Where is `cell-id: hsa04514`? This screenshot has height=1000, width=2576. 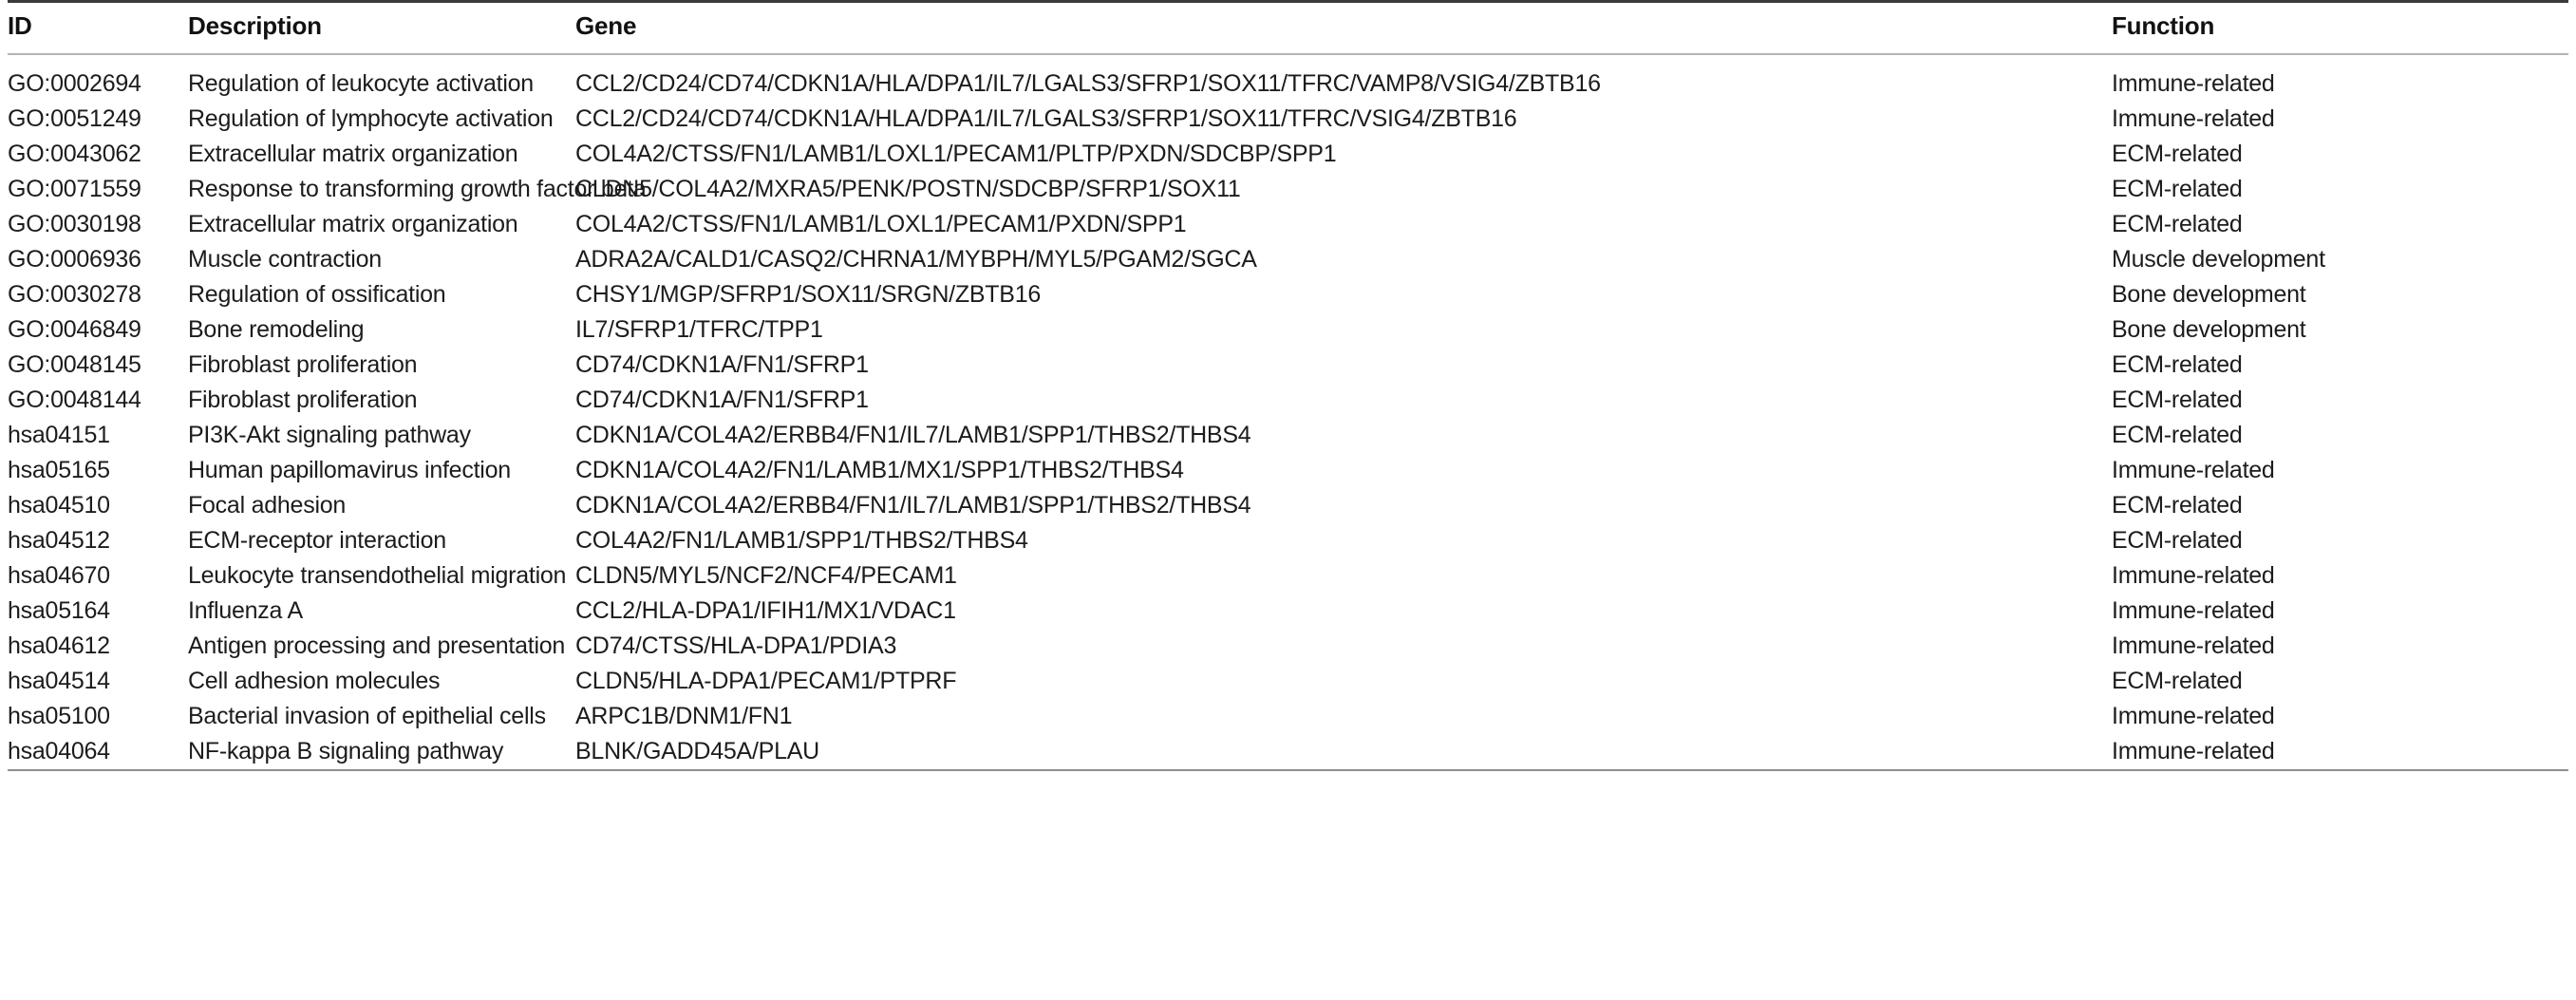
cell-id: hsa04514 is located at coordinates (59, 681).